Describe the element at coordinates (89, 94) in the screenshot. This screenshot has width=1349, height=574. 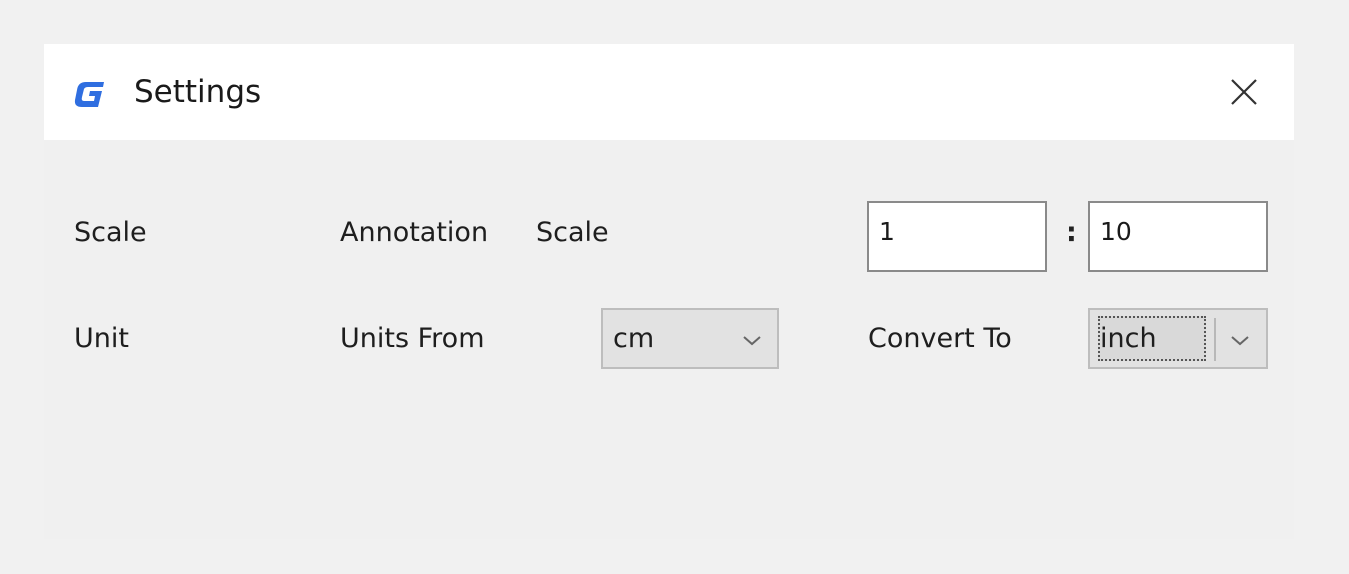
I see `app-logo-icon` at that location.